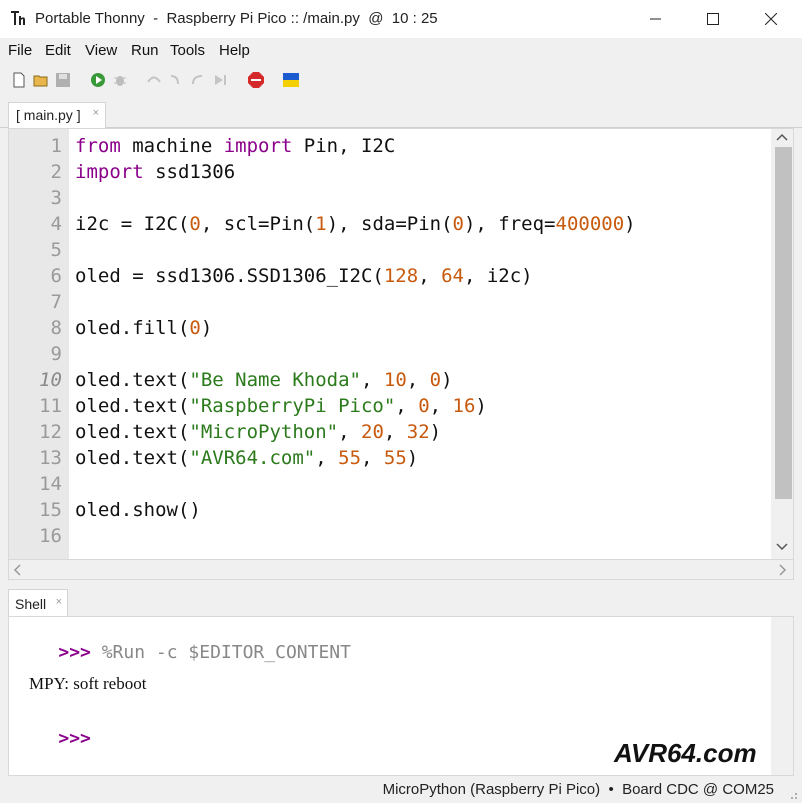 The height and width of the screenshot is (803, 802). What do you see at coordinates (782, 696) in the screenshot?
I see `shell-vertical-scrollbar` at bounding box center [782, 696].